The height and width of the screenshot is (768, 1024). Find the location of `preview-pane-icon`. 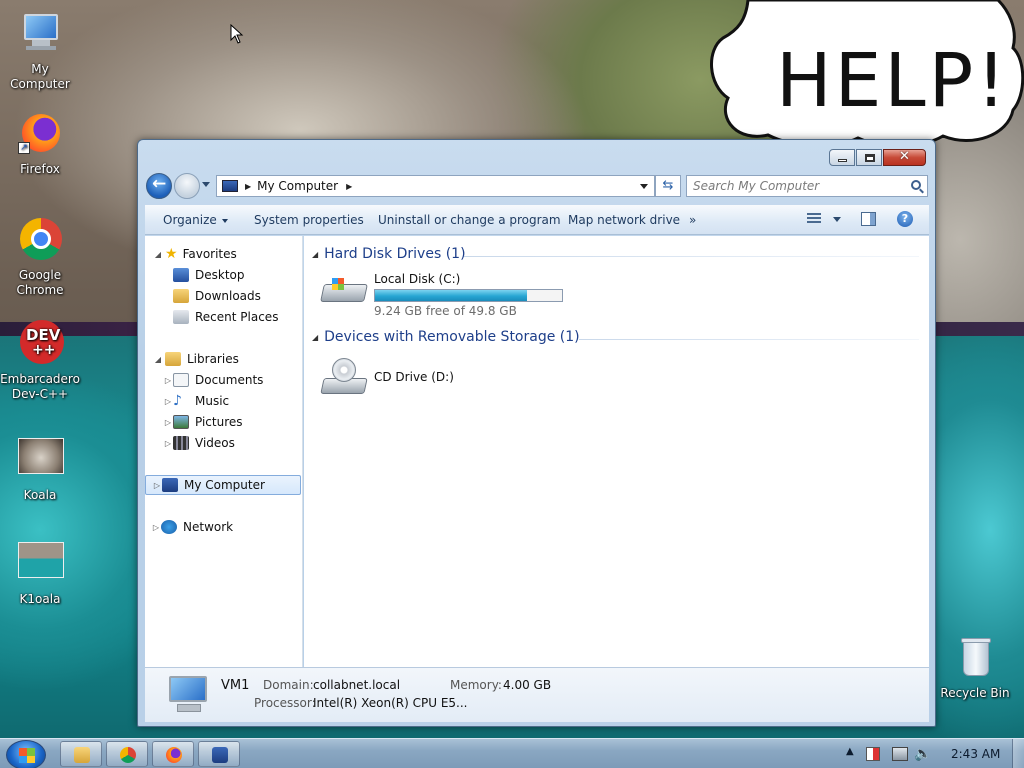

preview-pane-icon is located at coordinates (868, 219).